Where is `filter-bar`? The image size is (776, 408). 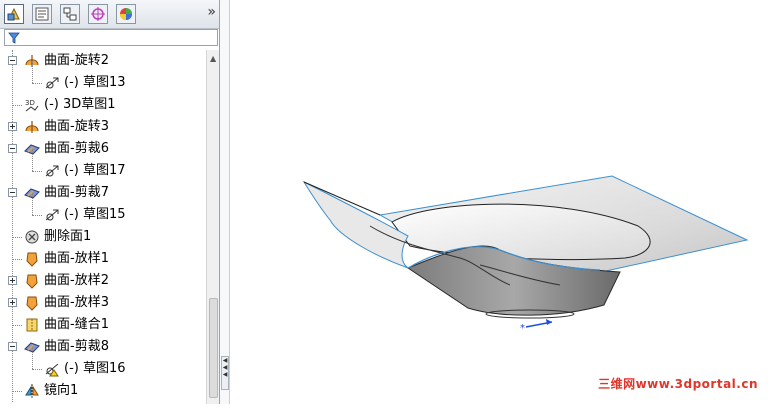
filter-bar is located at coordinates (111, 37).